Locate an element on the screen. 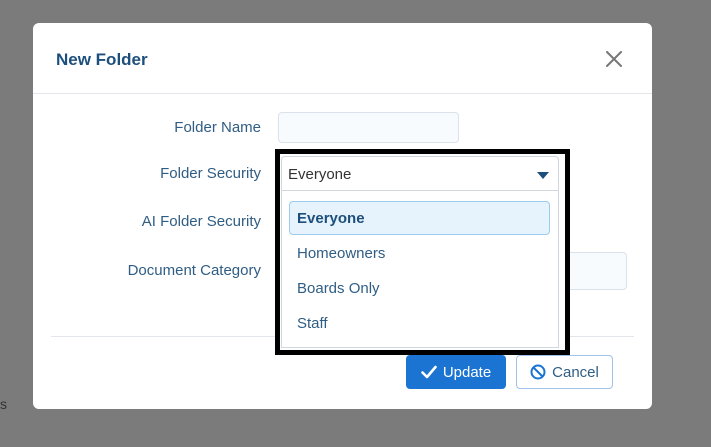 Image resolution: width=711 pixels, height=447 pixels. dropdown-option-homeowners: Homeowners is located at coordinates (419, 253).